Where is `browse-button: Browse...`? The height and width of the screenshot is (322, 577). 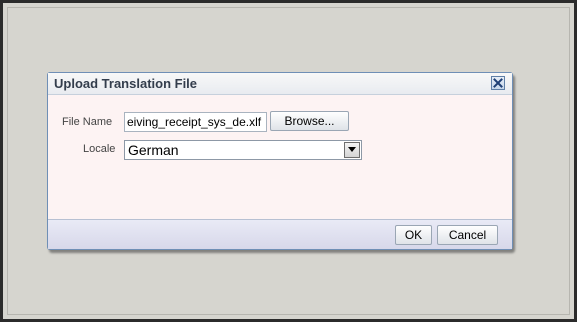 browse-button: Browse... is located at coordinates (309, 121).